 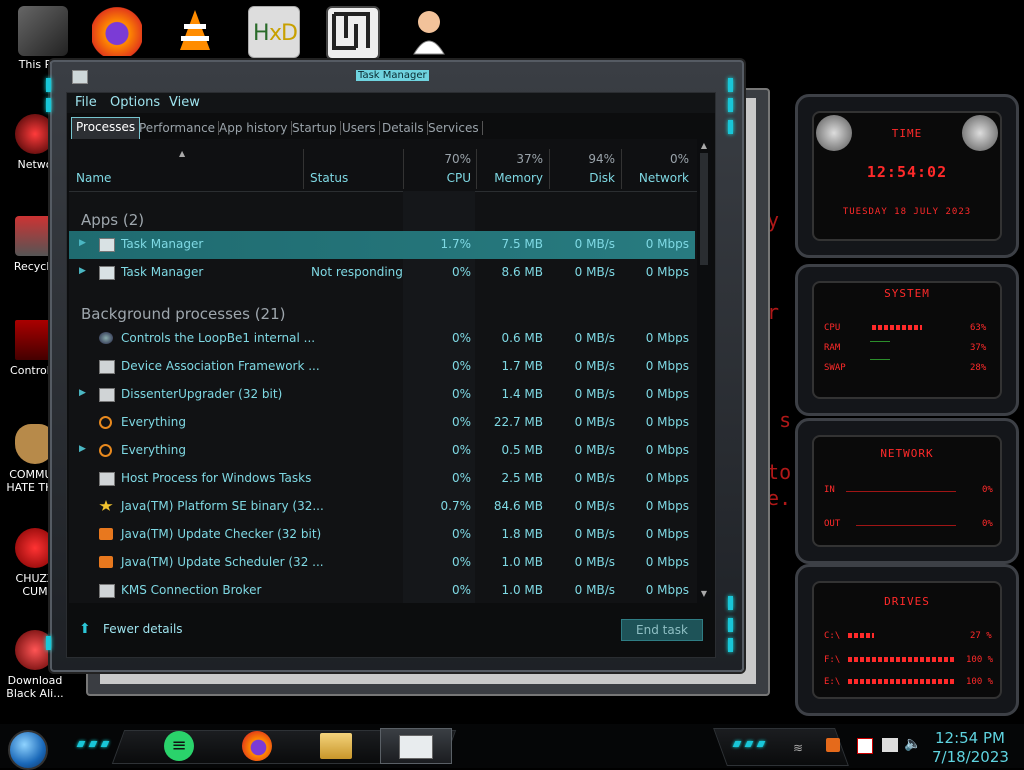 What do you see at coordinates (833, 745) in the screenshot?
I see `java-tray-icon` at bounding box center [833, 745].